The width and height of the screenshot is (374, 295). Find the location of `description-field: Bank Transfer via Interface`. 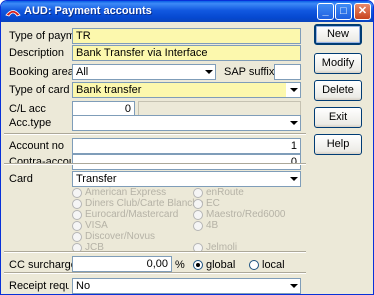

description-field: Bank Transfer via Interface is located at coordinates (186, 53).